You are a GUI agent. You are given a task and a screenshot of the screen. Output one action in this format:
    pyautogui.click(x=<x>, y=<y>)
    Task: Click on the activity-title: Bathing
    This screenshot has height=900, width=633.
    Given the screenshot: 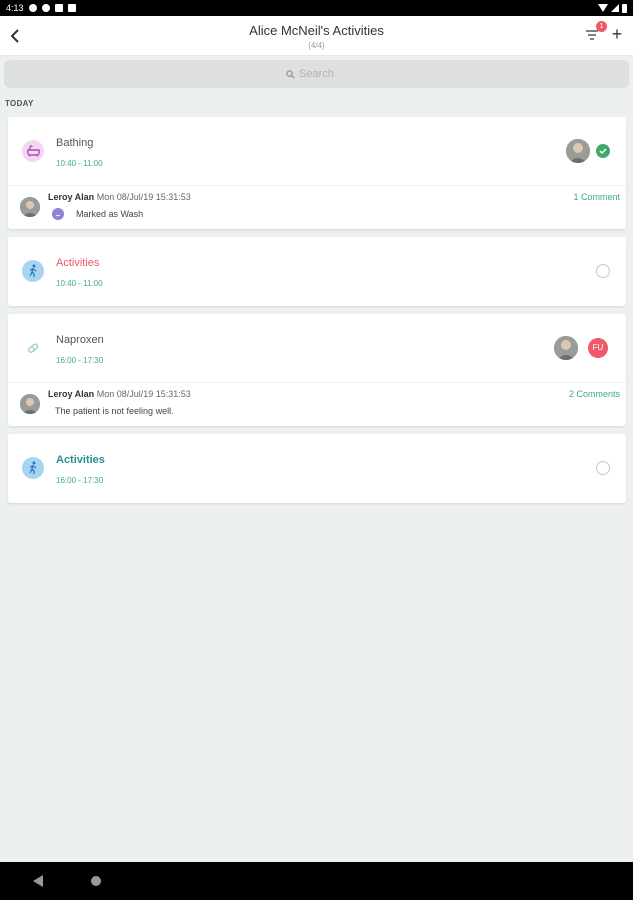 What is the action you would take?
    pyautogui.click(x=75, y=143)
    